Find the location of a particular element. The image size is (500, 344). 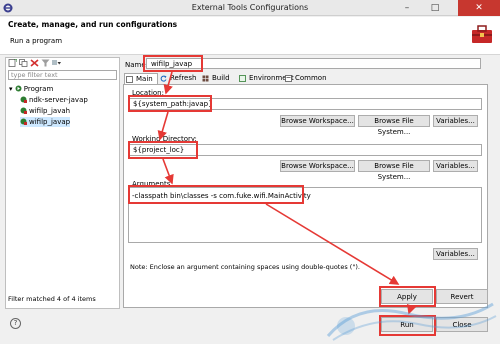

tree-node-label: Program is located at coordinates (38, 89).